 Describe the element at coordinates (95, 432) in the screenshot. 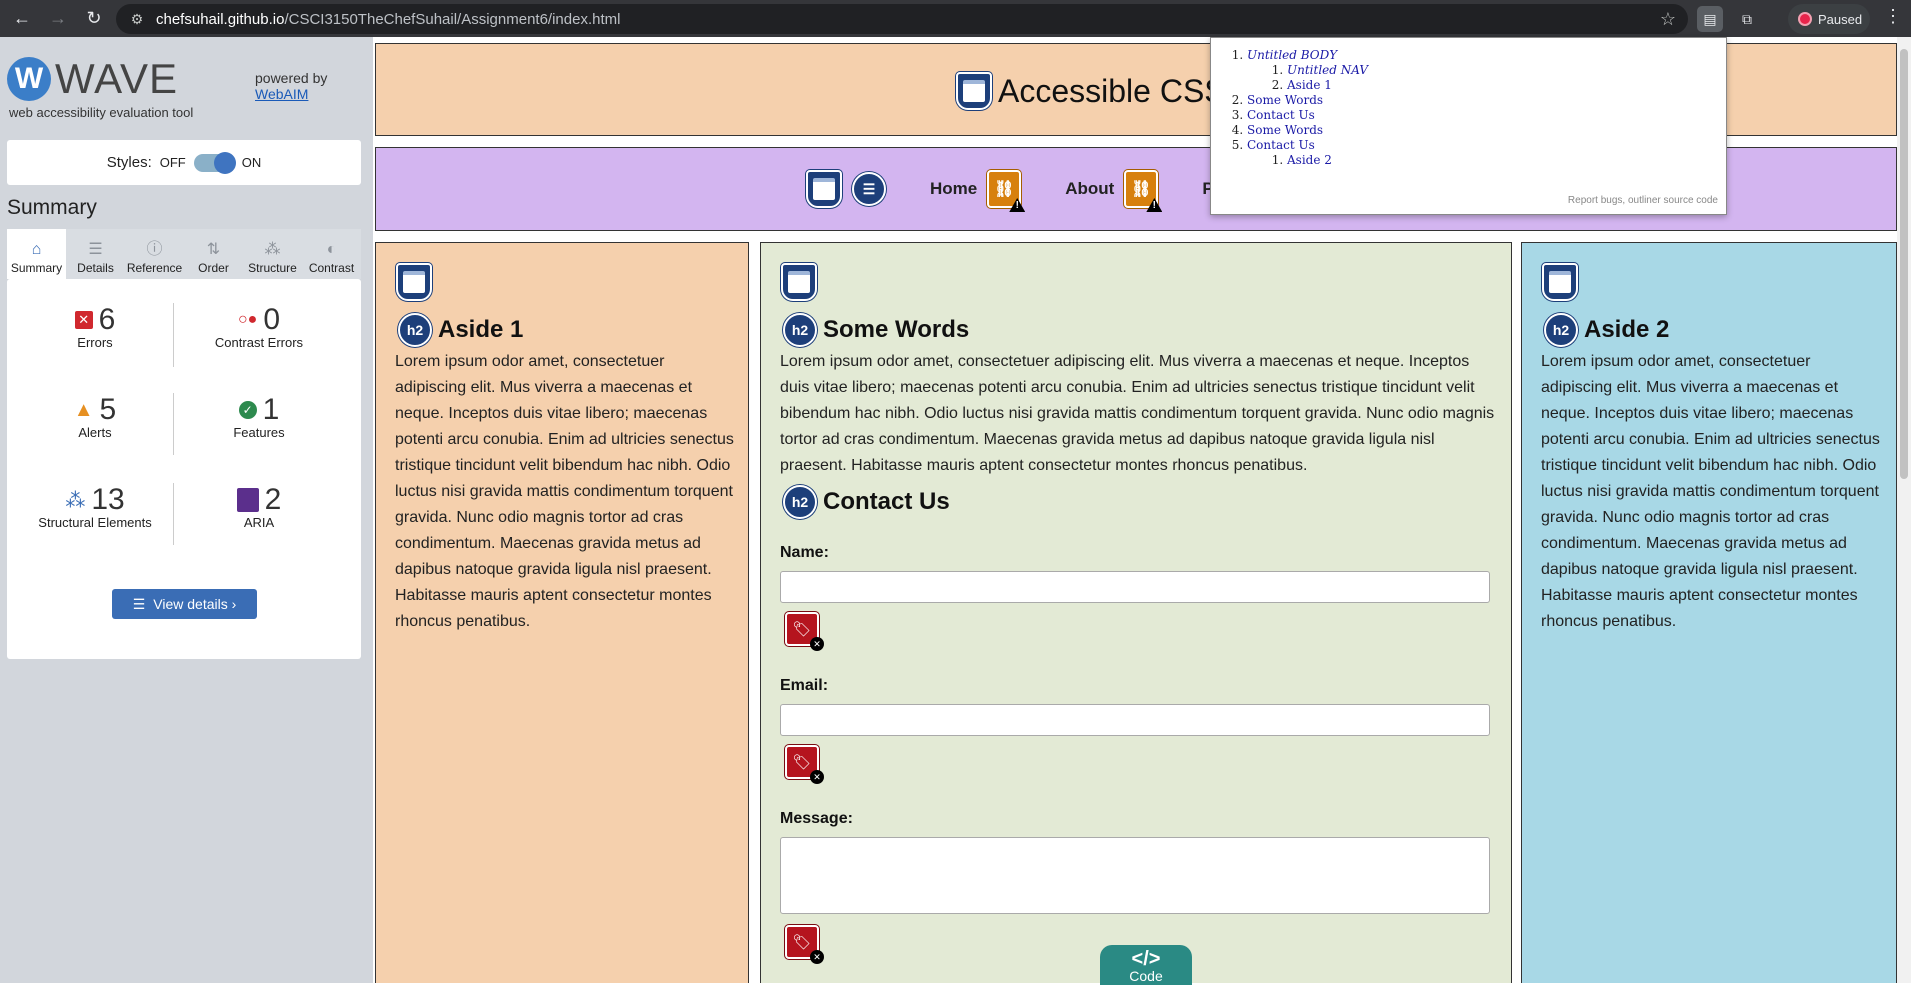

I see `alerts-label: Alerts` at that location.